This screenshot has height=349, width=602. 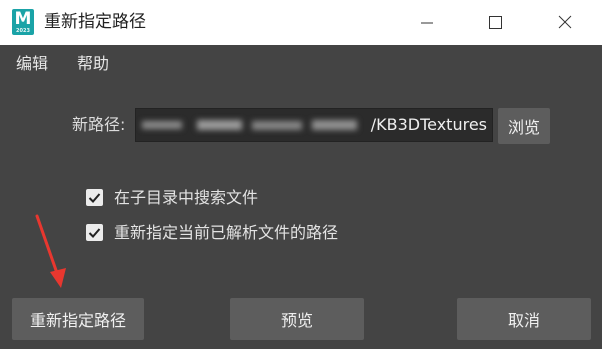 I want to click on maya-app-icon: M 2023, so click(x=23, y=22).